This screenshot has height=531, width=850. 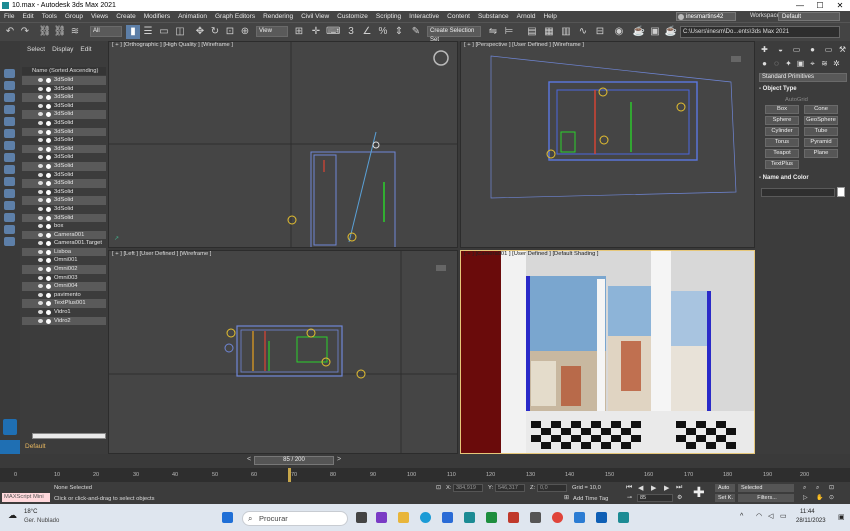 What do you see at coordinates (9, 73) in the screenshot?
I see `display-geometry-icon` at bounding box center [9, 73].